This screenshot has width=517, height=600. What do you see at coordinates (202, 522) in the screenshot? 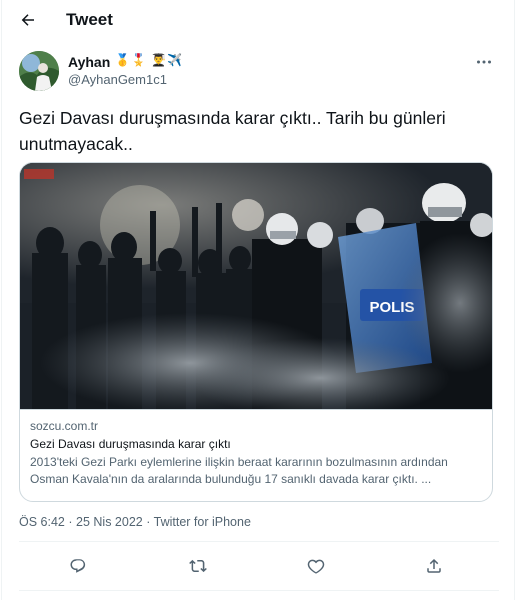
I see `tweet-source: Twitter for iPhone` at bounding box center [202, 522].